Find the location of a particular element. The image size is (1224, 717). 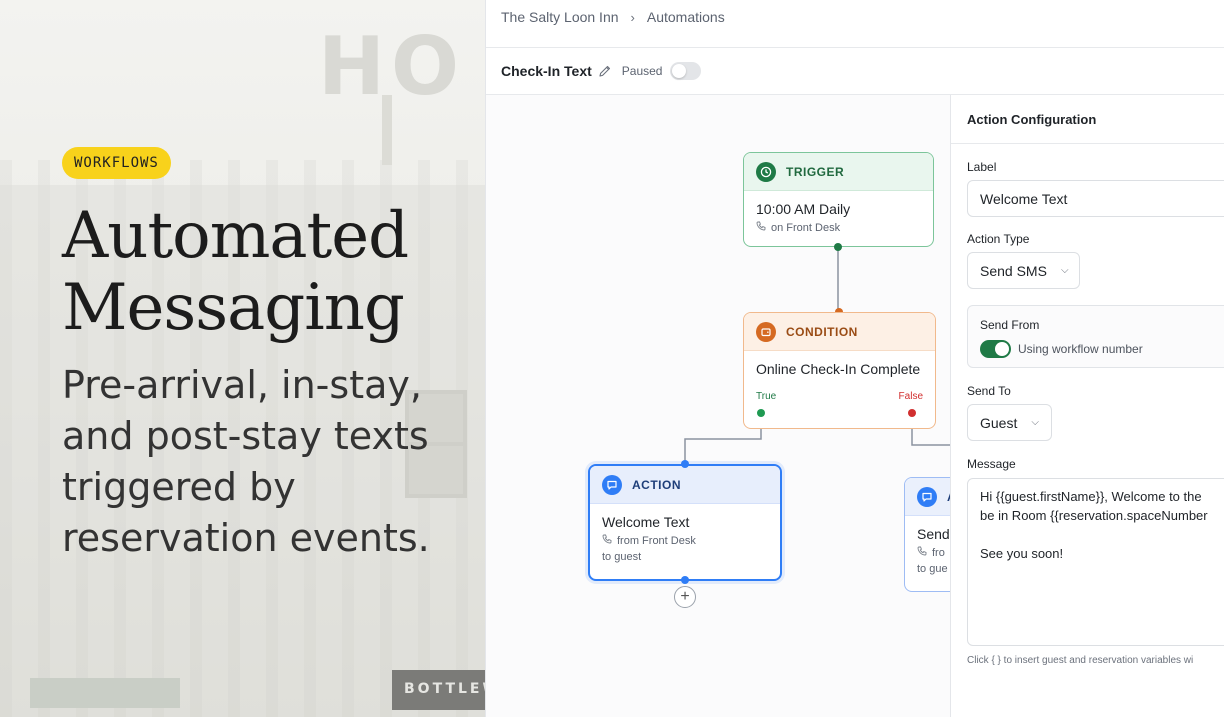

workflow-active-toggle is located at coordinates (686, 71).